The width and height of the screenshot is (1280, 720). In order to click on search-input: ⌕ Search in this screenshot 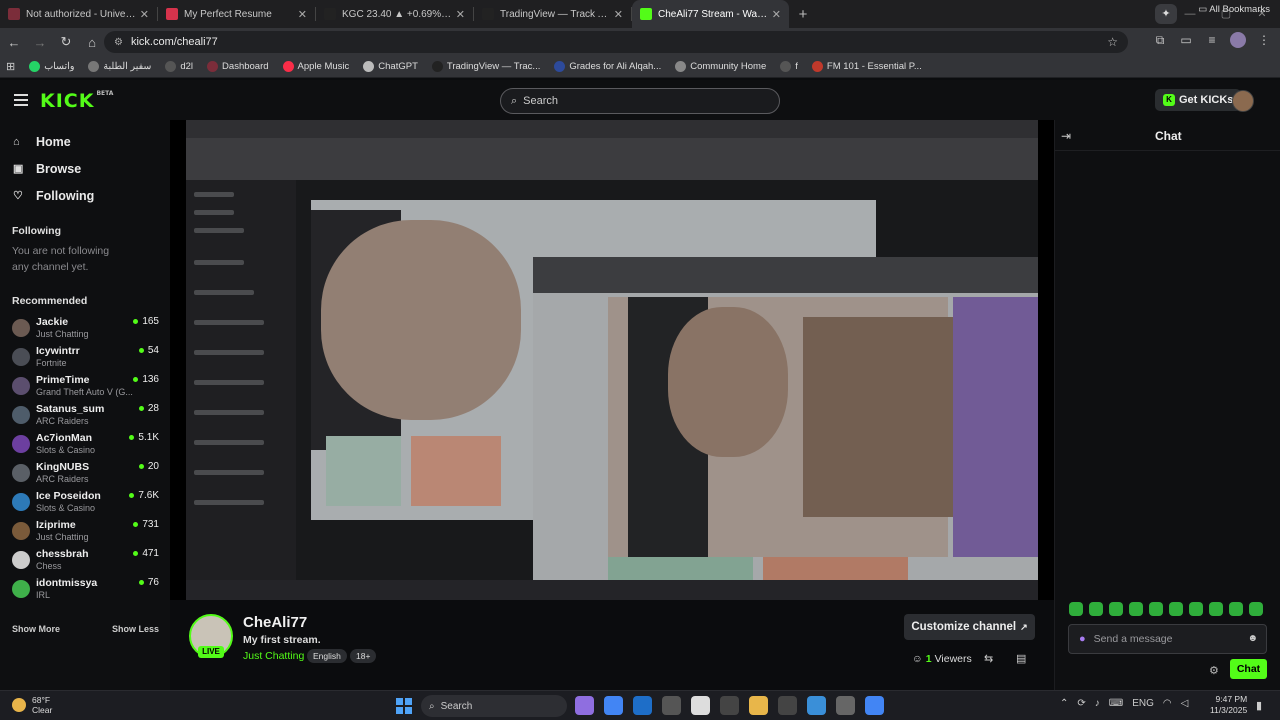, I will do `click(640, 101)`.